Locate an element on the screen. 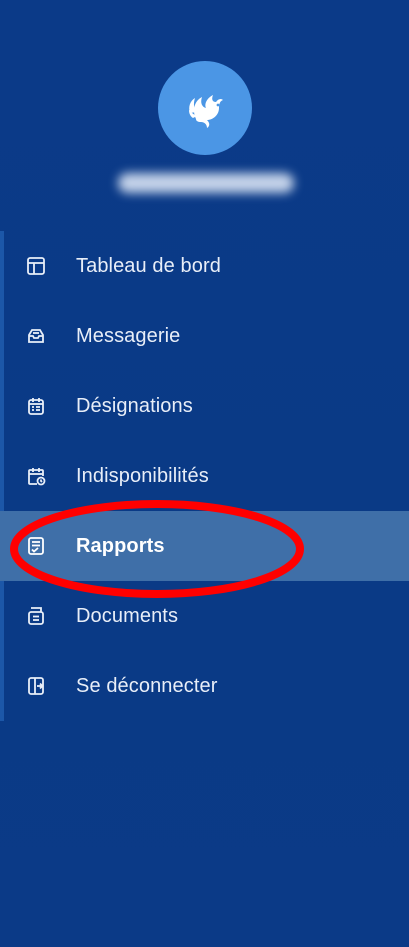  sidebar-item-label: Indisponibilités is located at coordinates (142, 475).